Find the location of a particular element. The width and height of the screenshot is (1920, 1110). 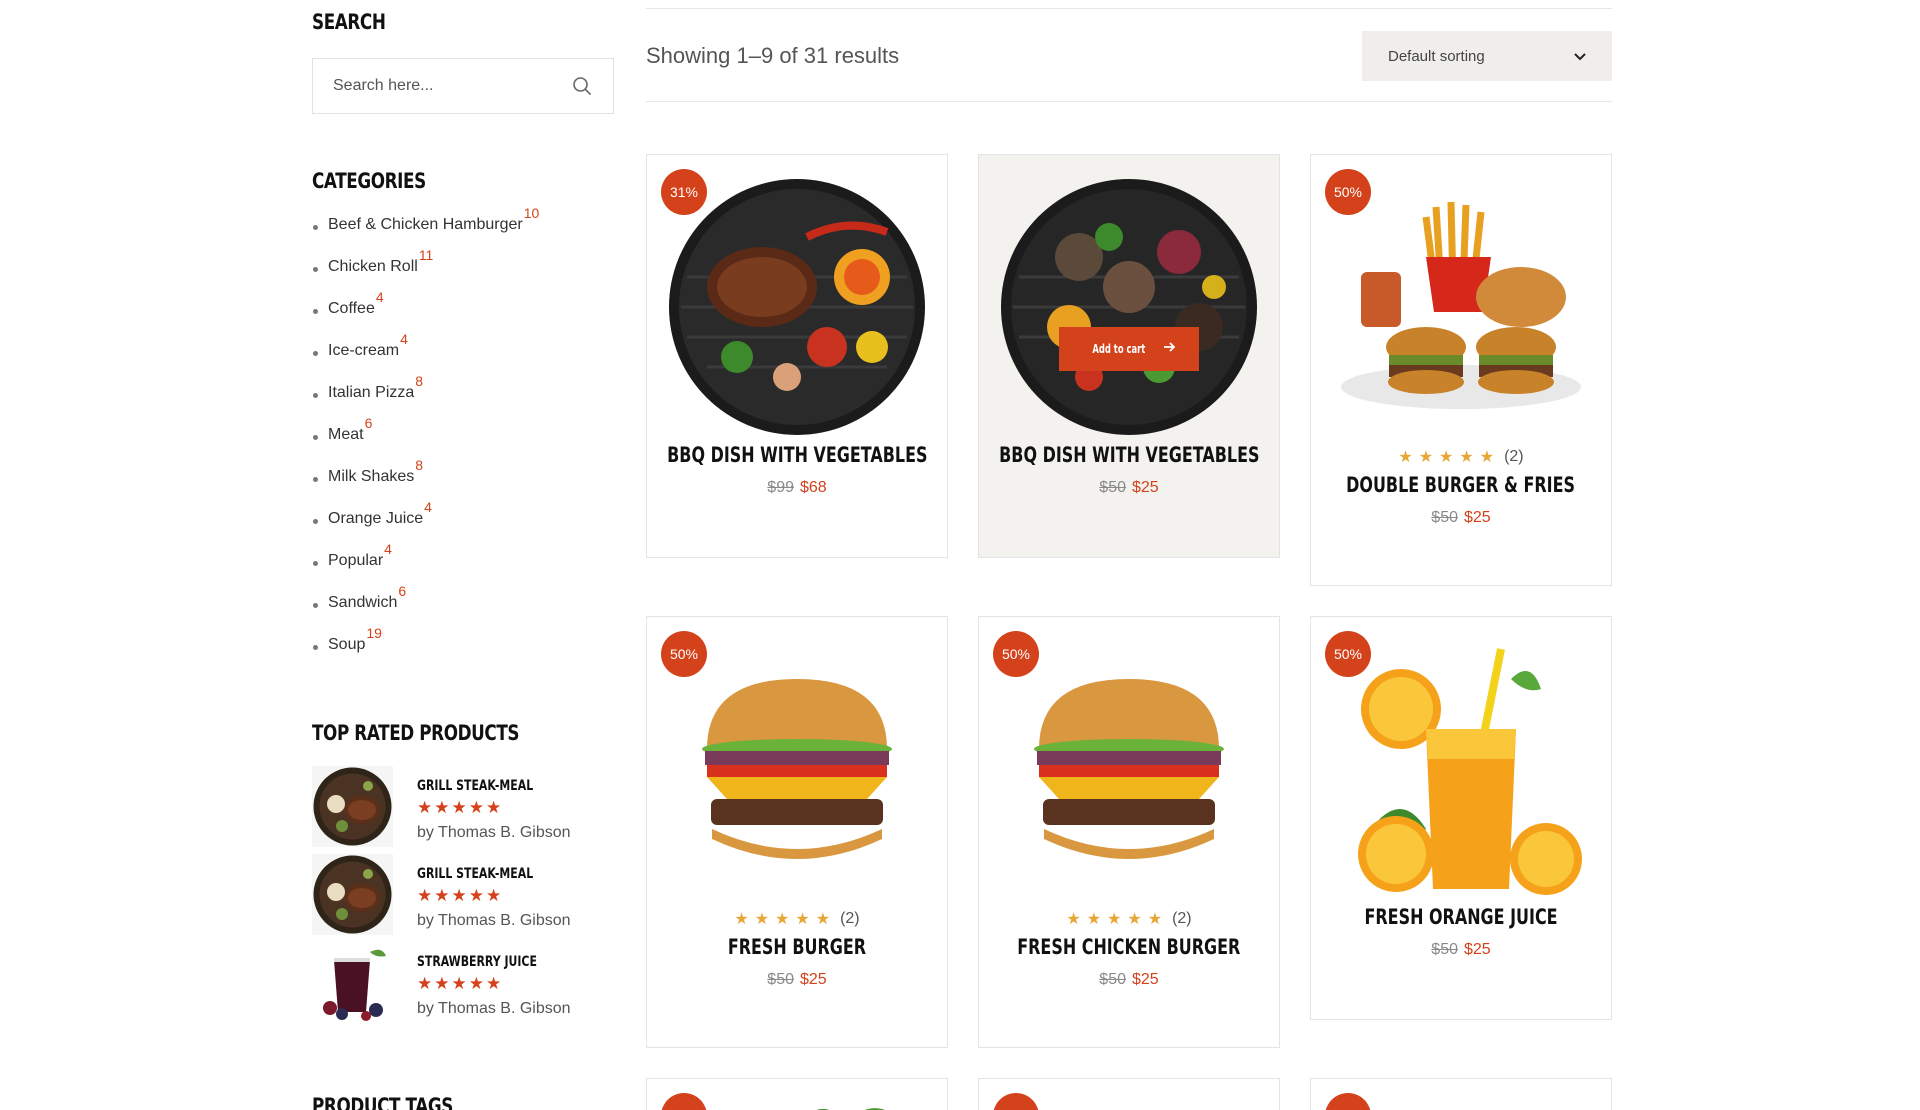

top-rated-name: Strawberry Juice is located at coordinates (477, 962).